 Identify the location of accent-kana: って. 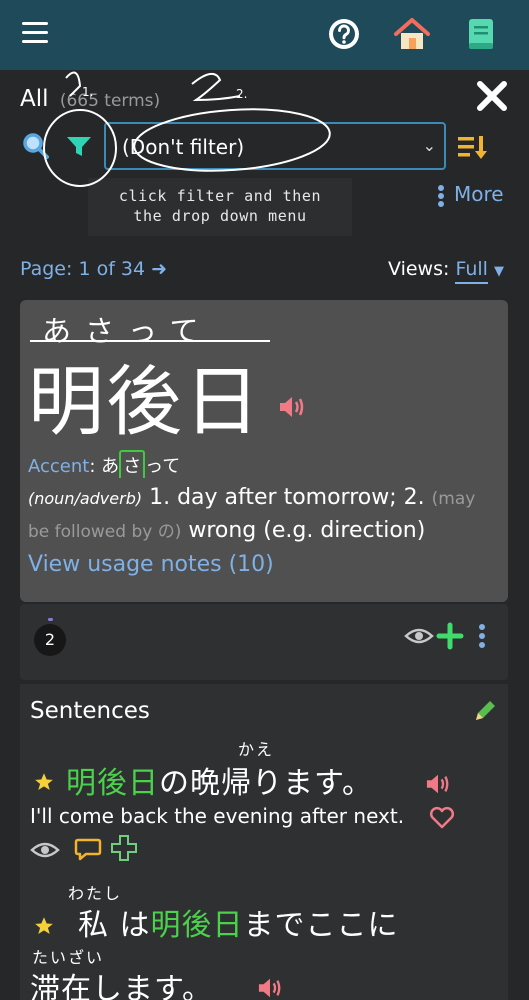
(163, 466).